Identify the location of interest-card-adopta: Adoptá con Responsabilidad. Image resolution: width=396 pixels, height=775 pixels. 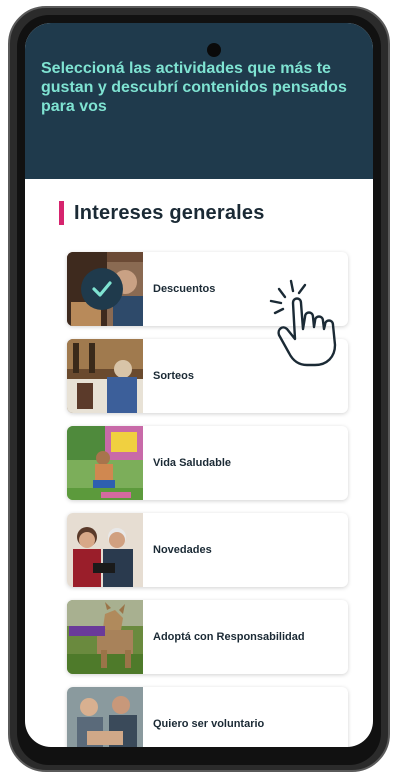
(207, 637).